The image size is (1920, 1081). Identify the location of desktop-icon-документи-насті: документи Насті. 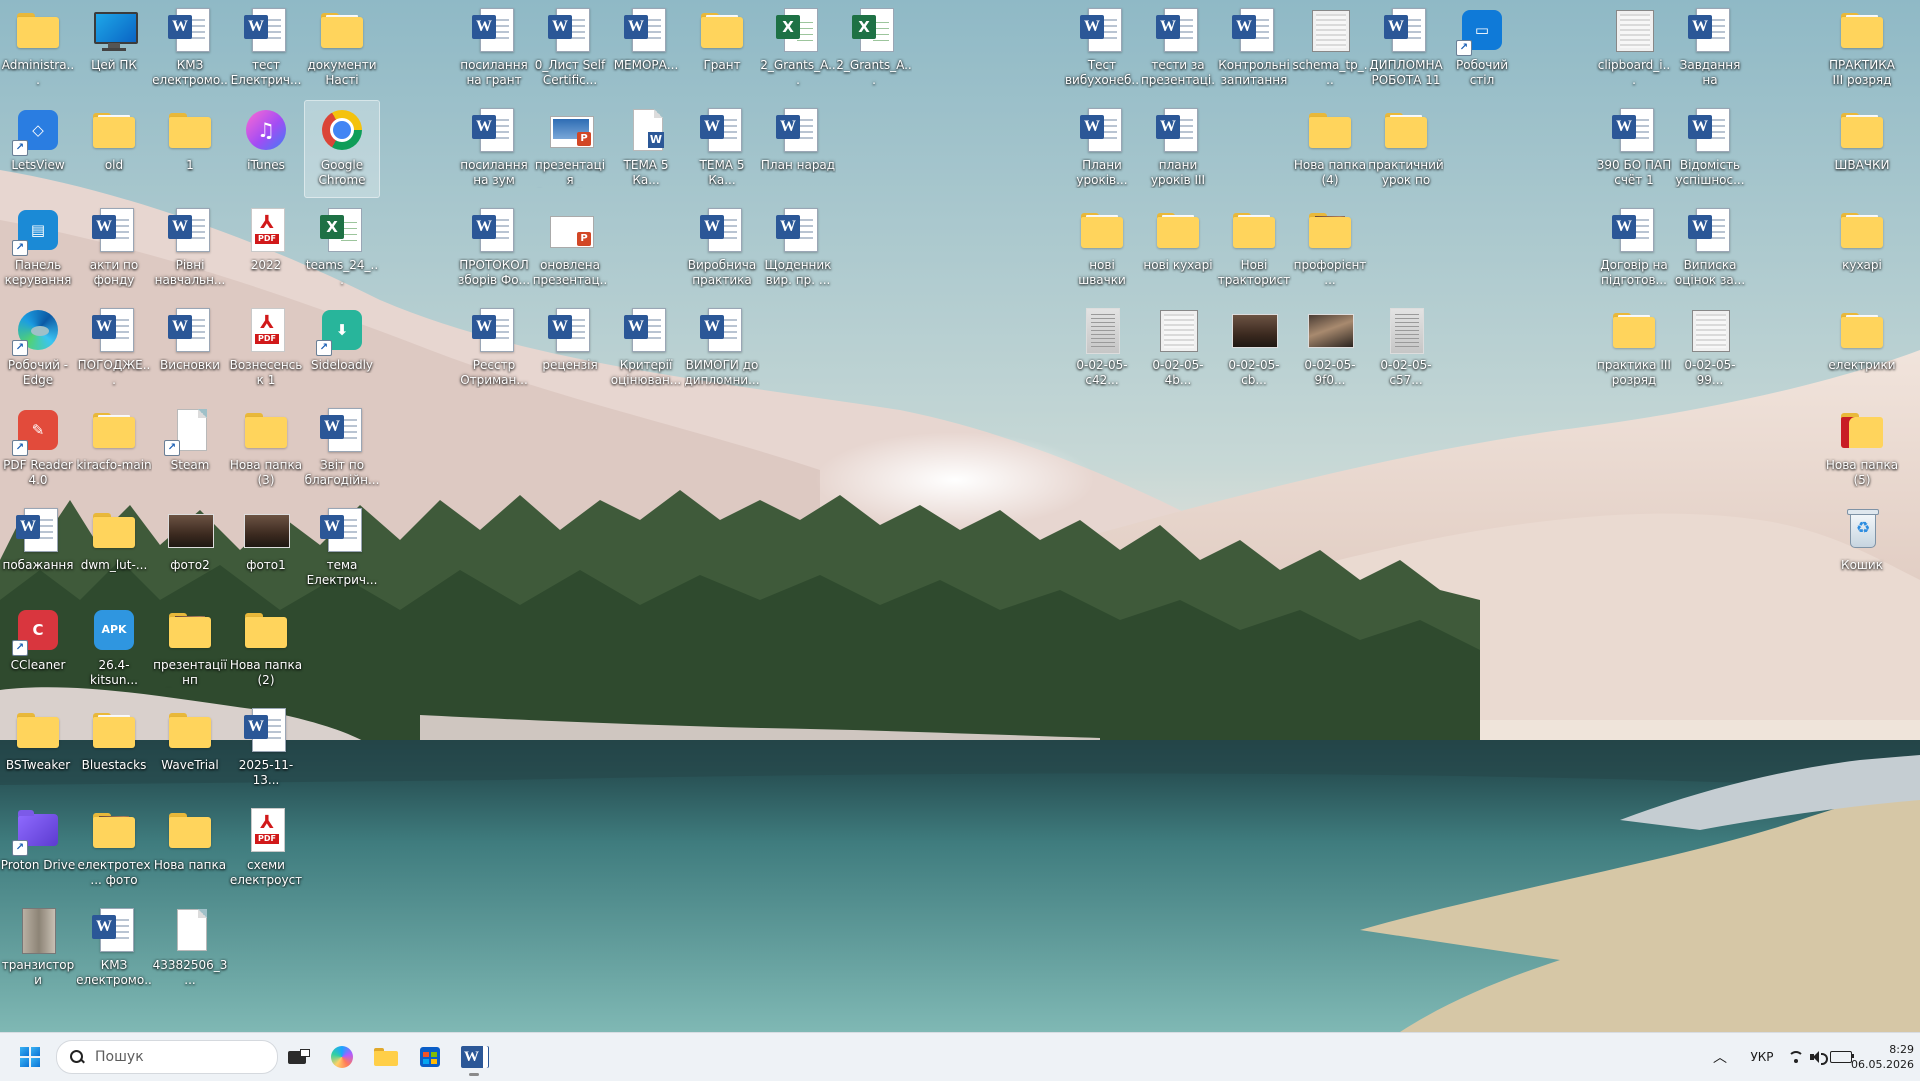
(342, 49).